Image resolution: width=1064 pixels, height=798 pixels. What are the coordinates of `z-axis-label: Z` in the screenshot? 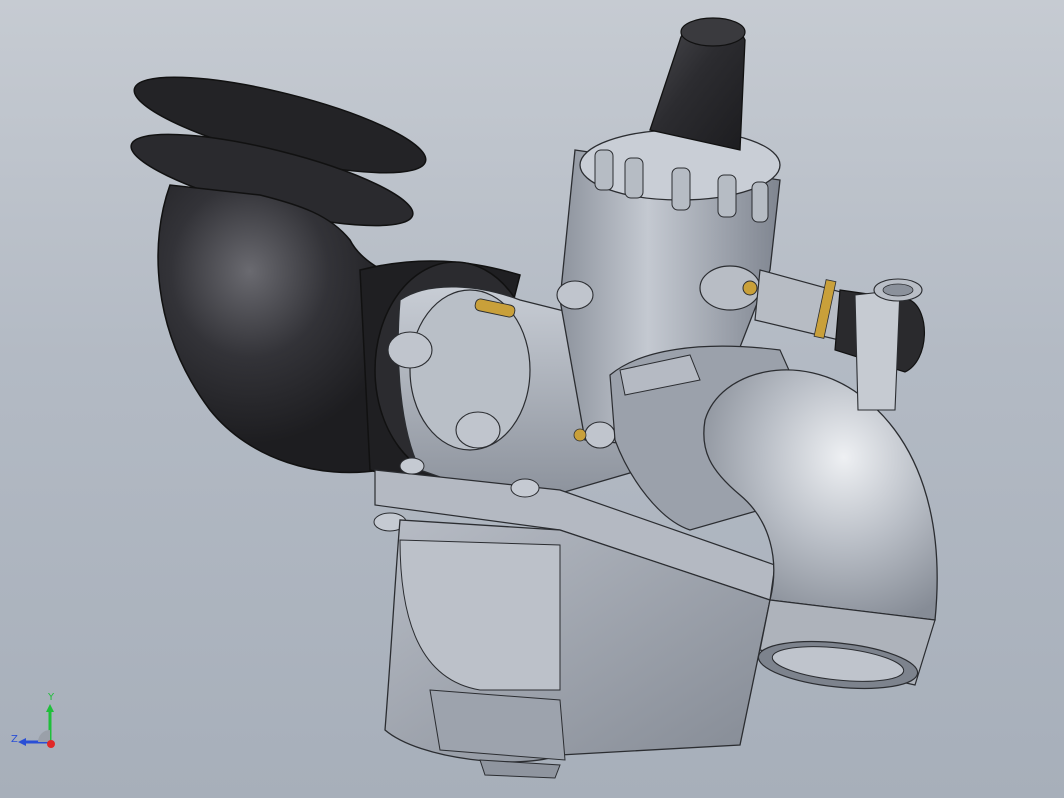 It's located at (14, 739).